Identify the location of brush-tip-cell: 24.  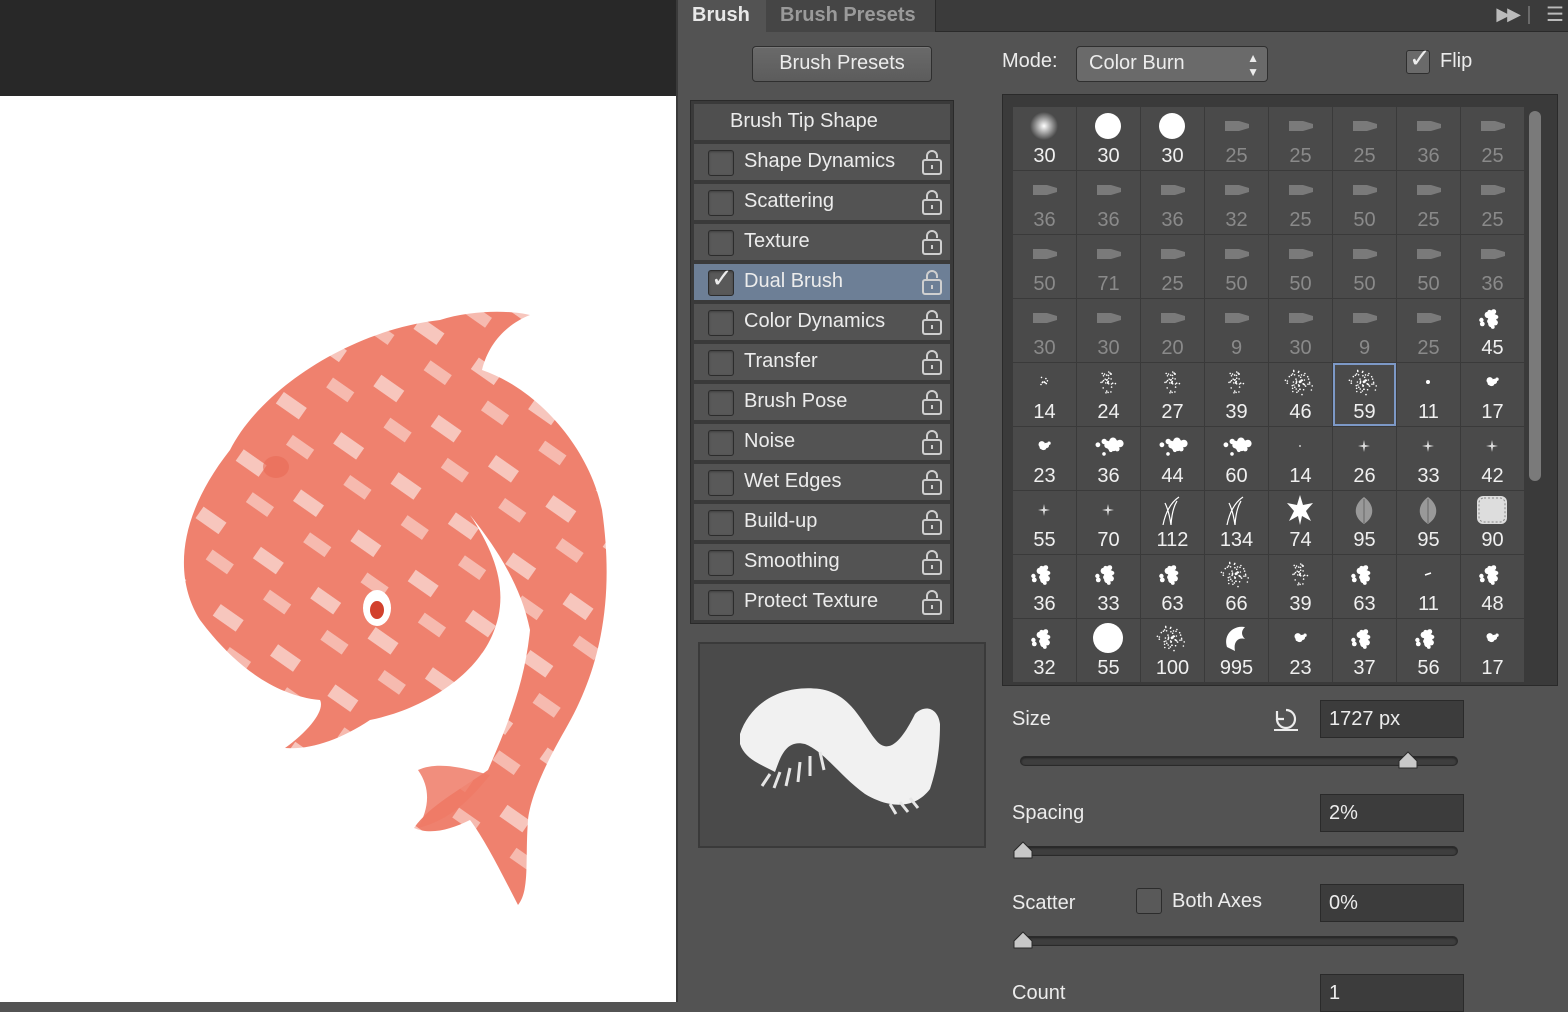
(1108, 394).